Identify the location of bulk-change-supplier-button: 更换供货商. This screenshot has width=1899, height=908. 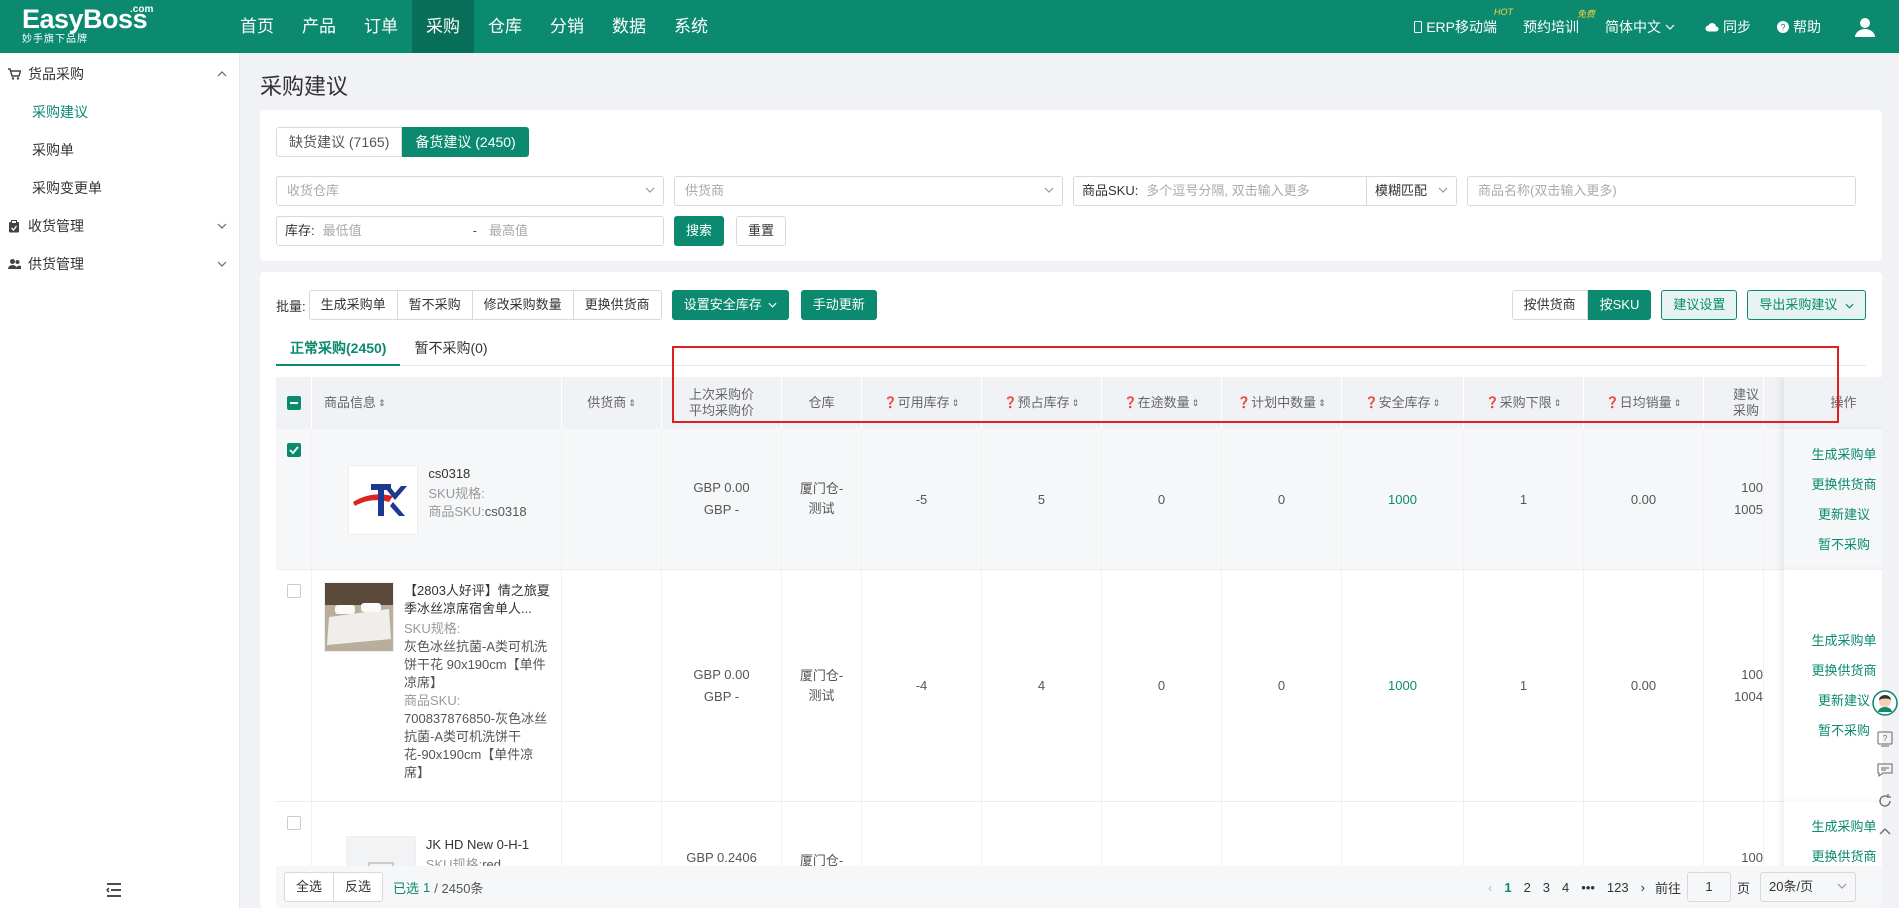
(617, 305).